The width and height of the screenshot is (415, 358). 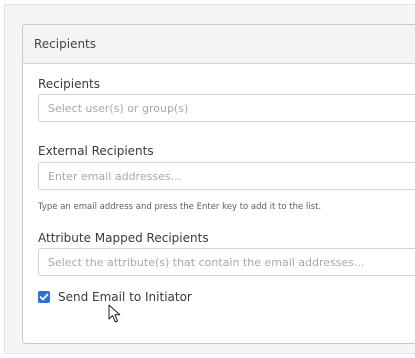 I want to click on send-email-initiator-checkbox, so click(x=44, y=297).